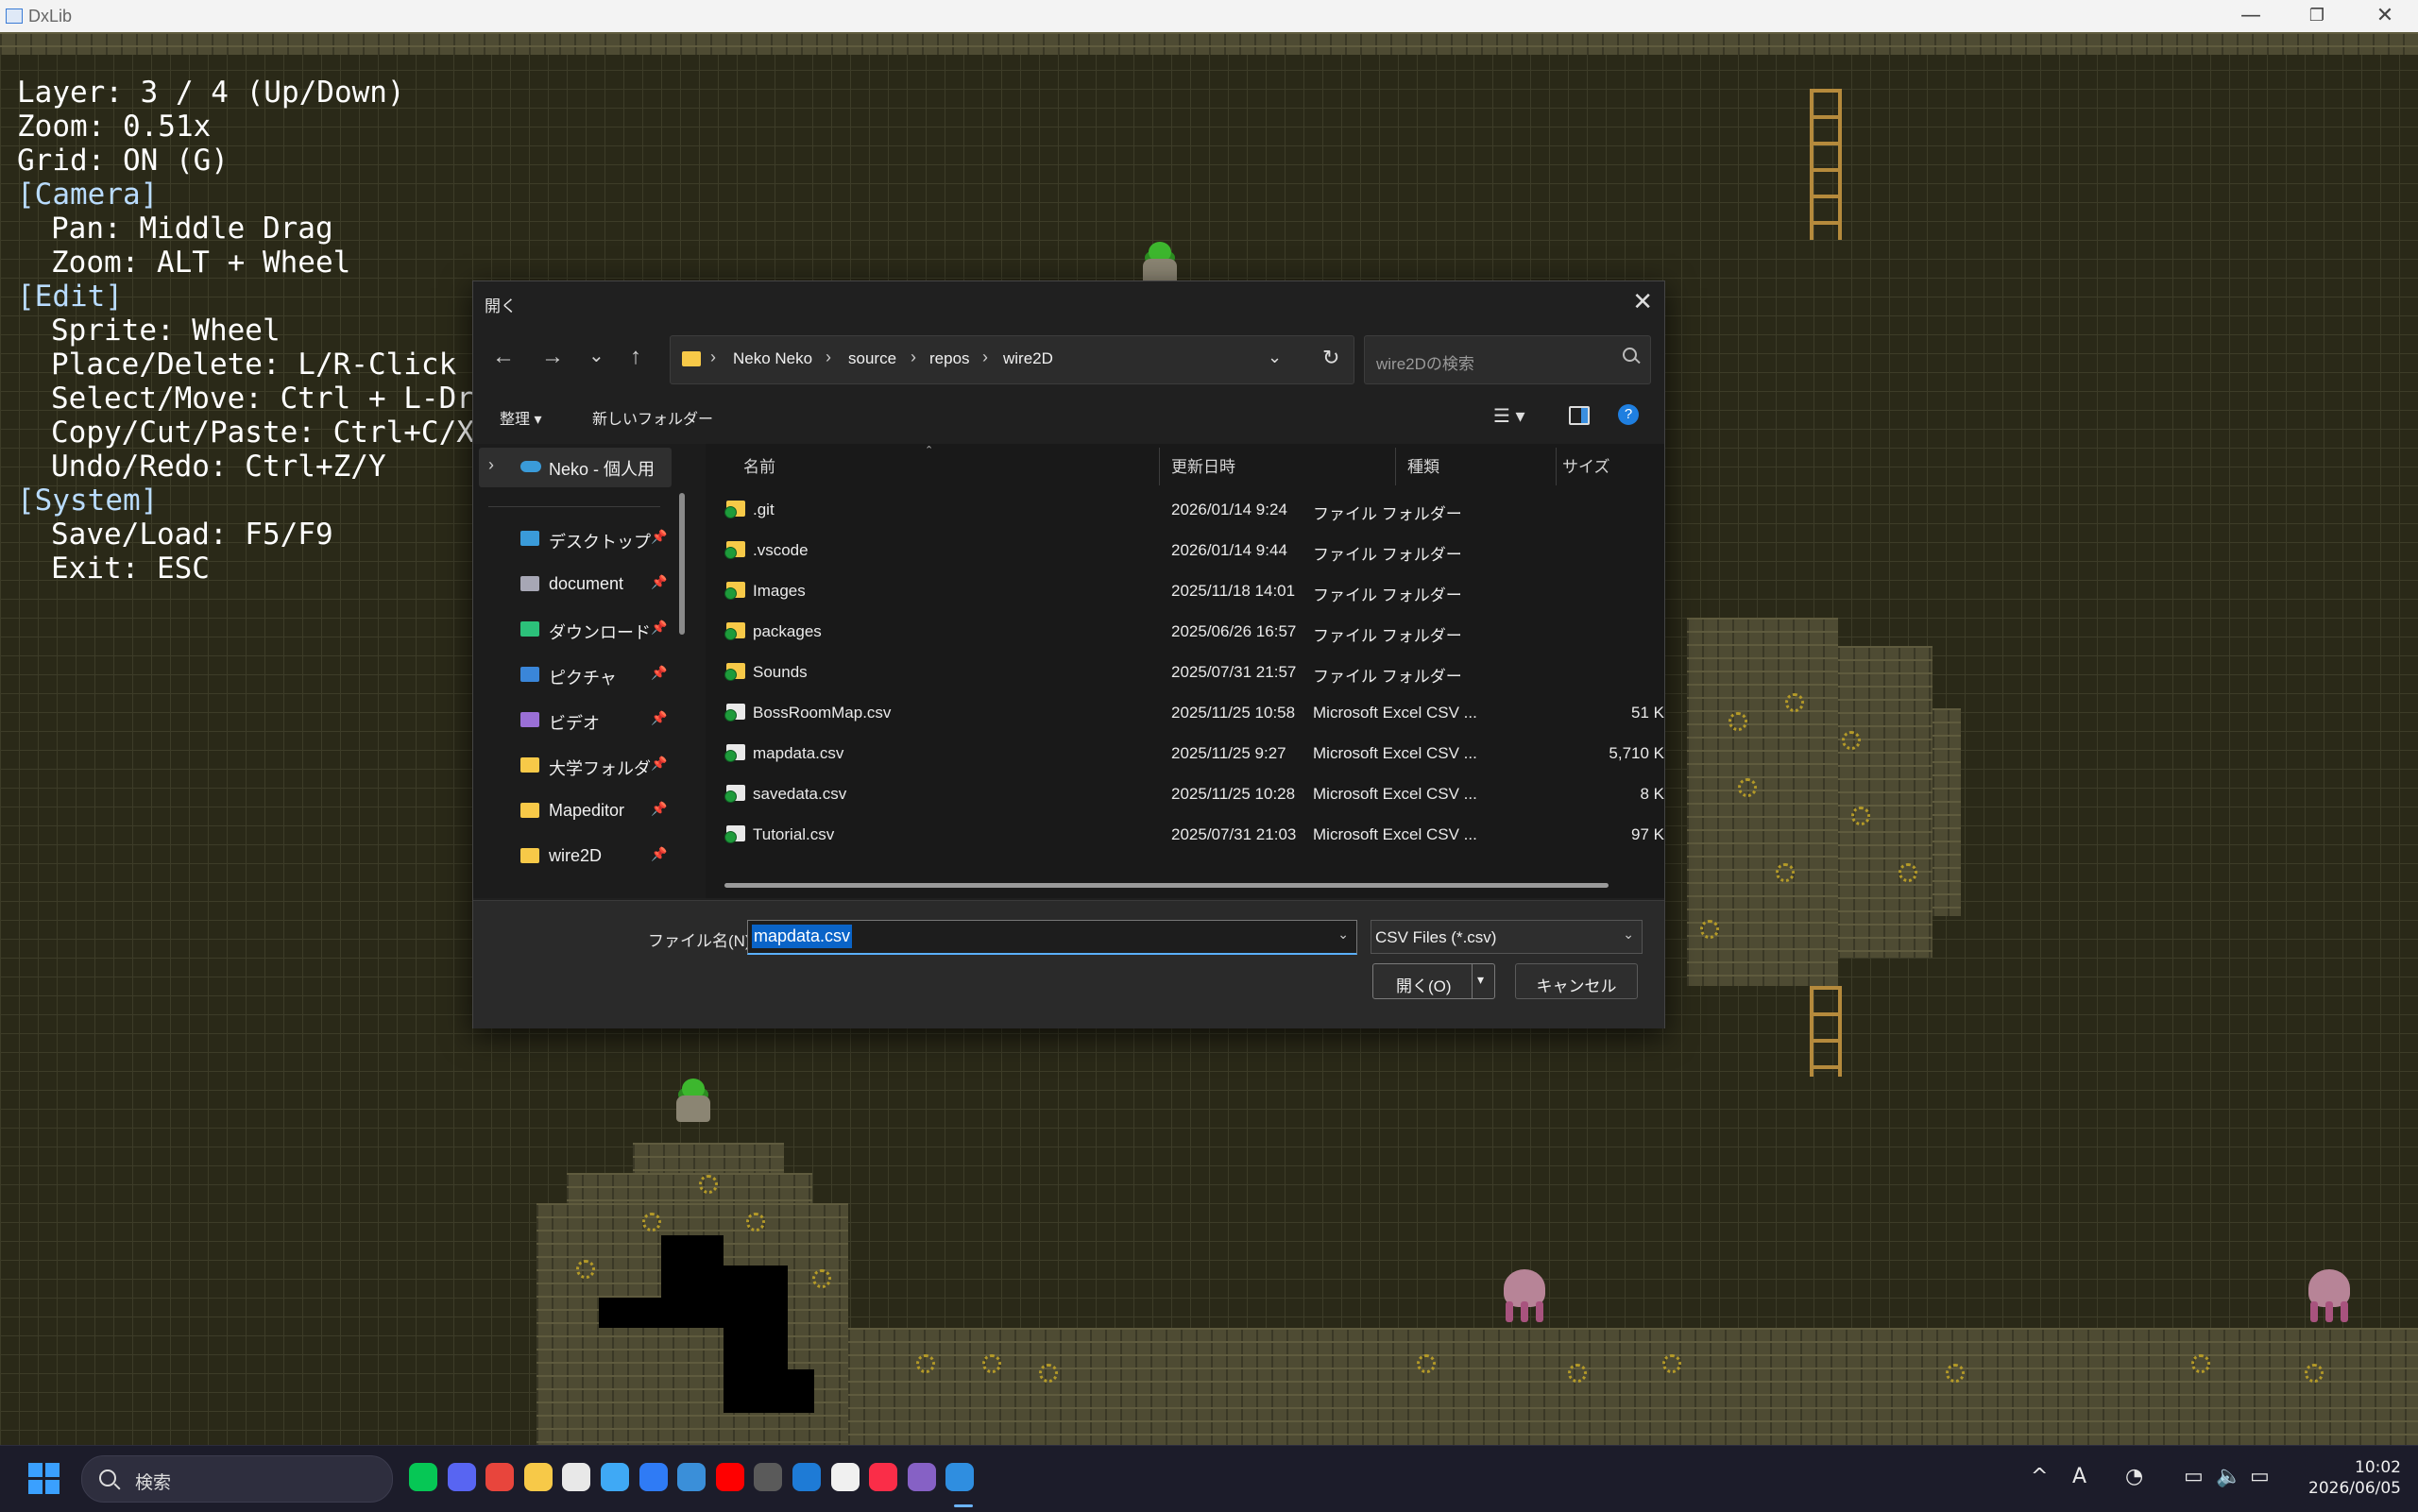 The image size is (2418, 1512). What do you see at coordinates (1433, 981) in the screenshot?
I see `open-button: 開く(O) ▾` at bounding box center [1433, 981].